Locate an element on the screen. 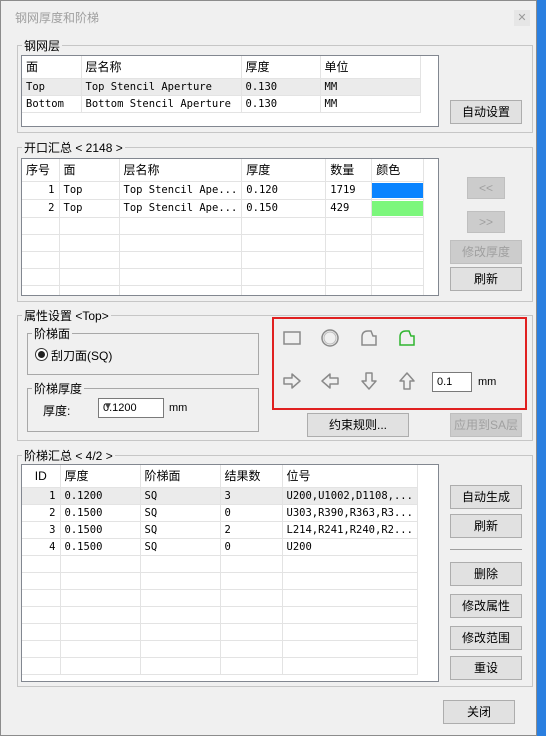 The height and width of the screenshot is (736, 546). table-row: 4 0.1500 SQ 0 U200 is located at coordinates (220, 547).